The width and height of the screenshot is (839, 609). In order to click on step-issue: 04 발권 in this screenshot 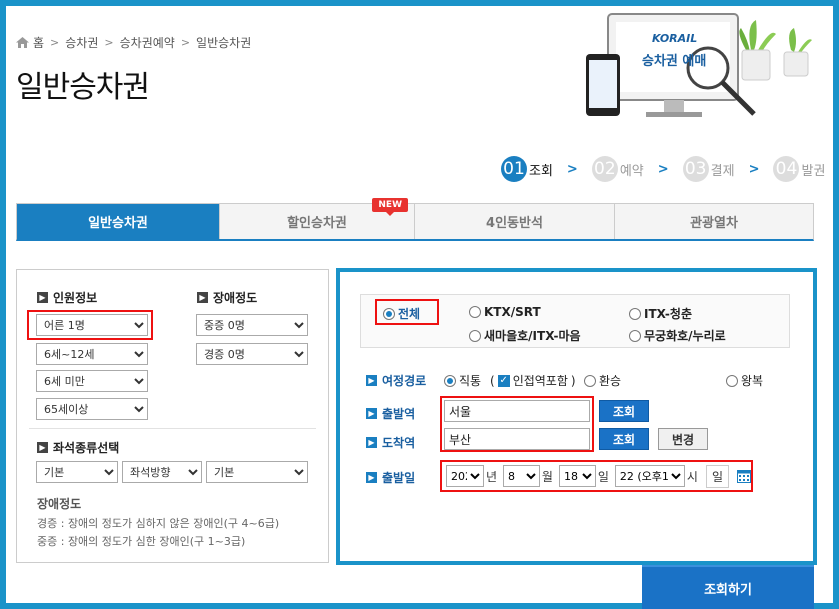, I will do `click(799, 169)`.